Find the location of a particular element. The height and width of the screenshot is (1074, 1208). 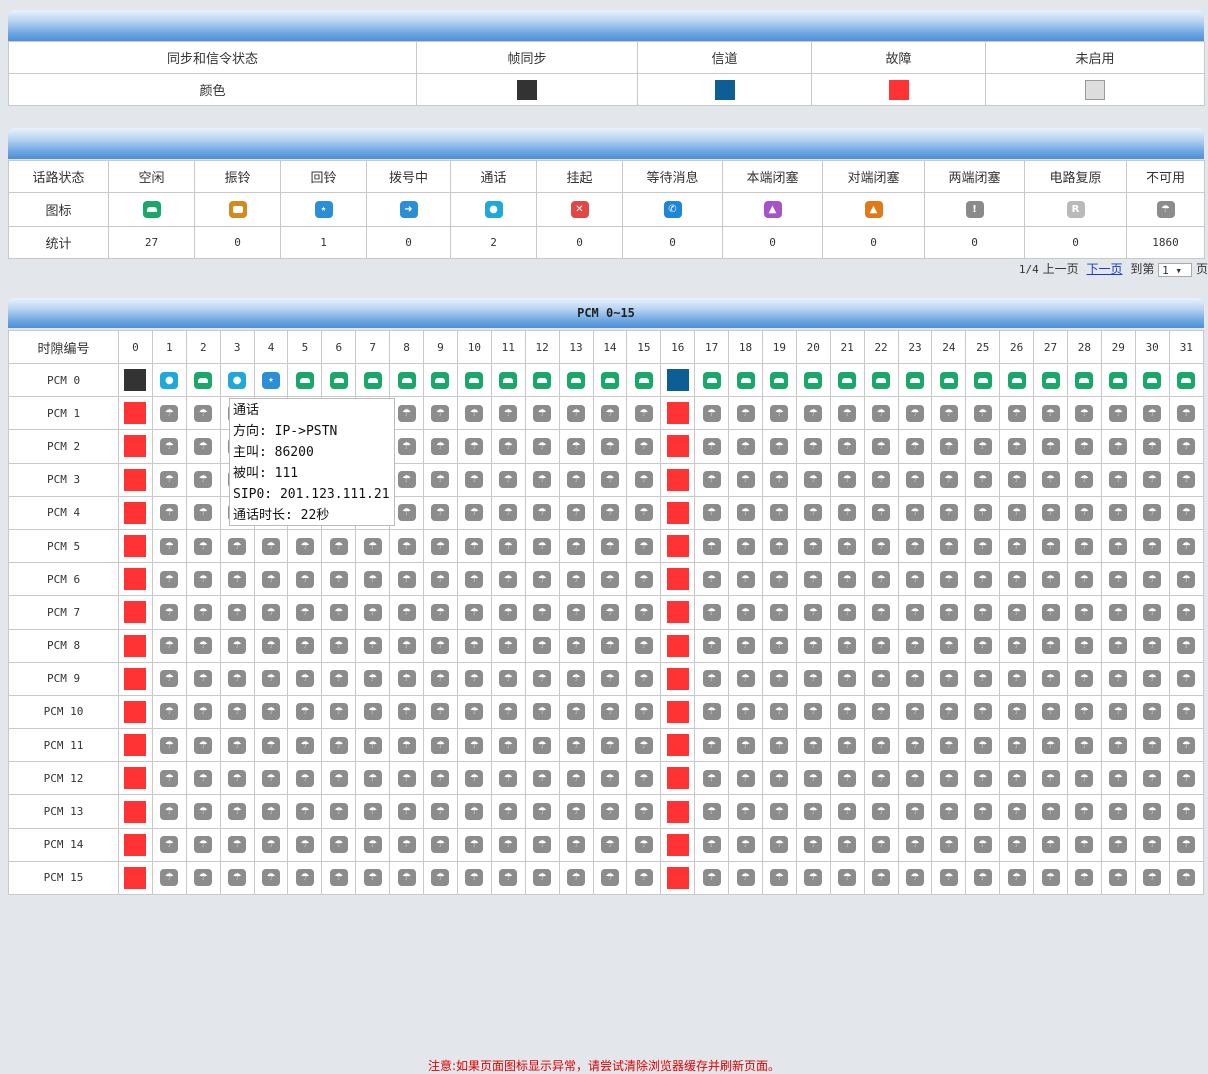

page-select: 1 ▾ is located at coordinates (1175, 269).